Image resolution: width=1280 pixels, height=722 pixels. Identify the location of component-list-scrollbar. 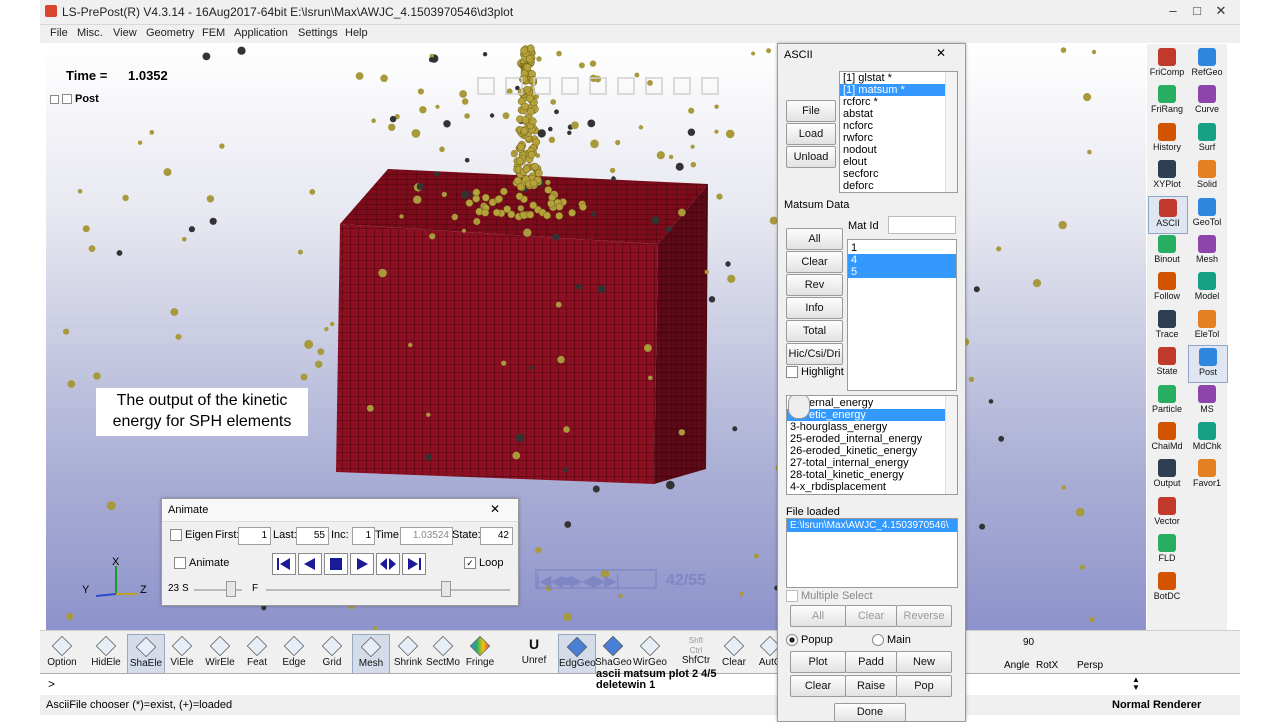
(951, 445).